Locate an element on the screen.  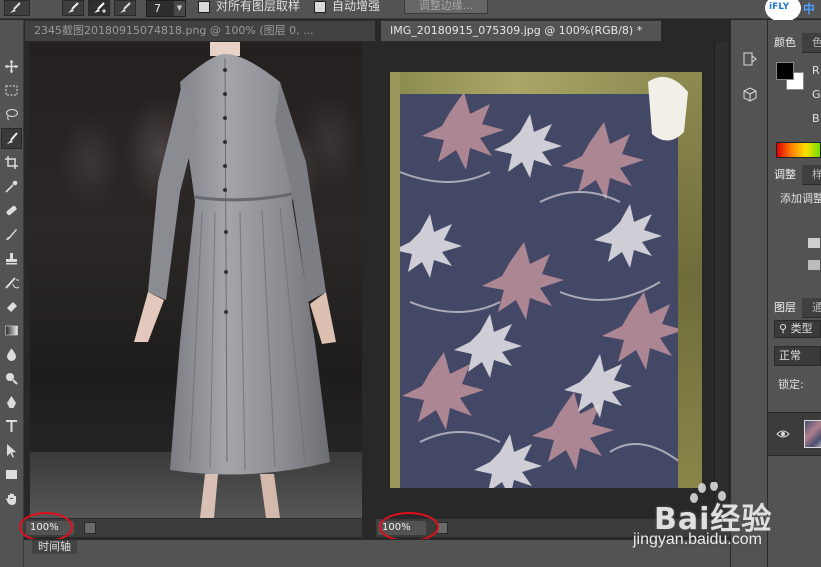
blend-mode-value: 正常 is located at coordinates (790, 355).